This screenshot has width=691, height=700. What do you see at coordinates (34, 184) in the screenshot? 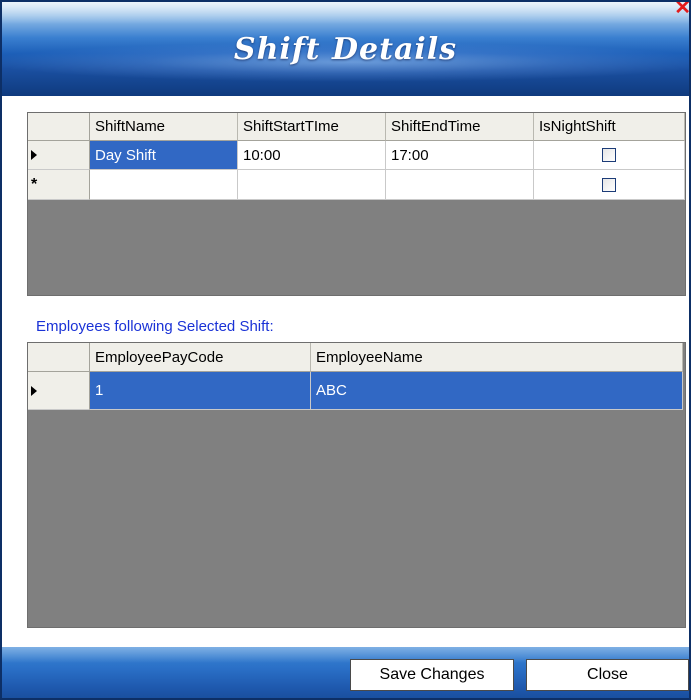
I see `new-row-icon: *` at bounding box center [34, 184].